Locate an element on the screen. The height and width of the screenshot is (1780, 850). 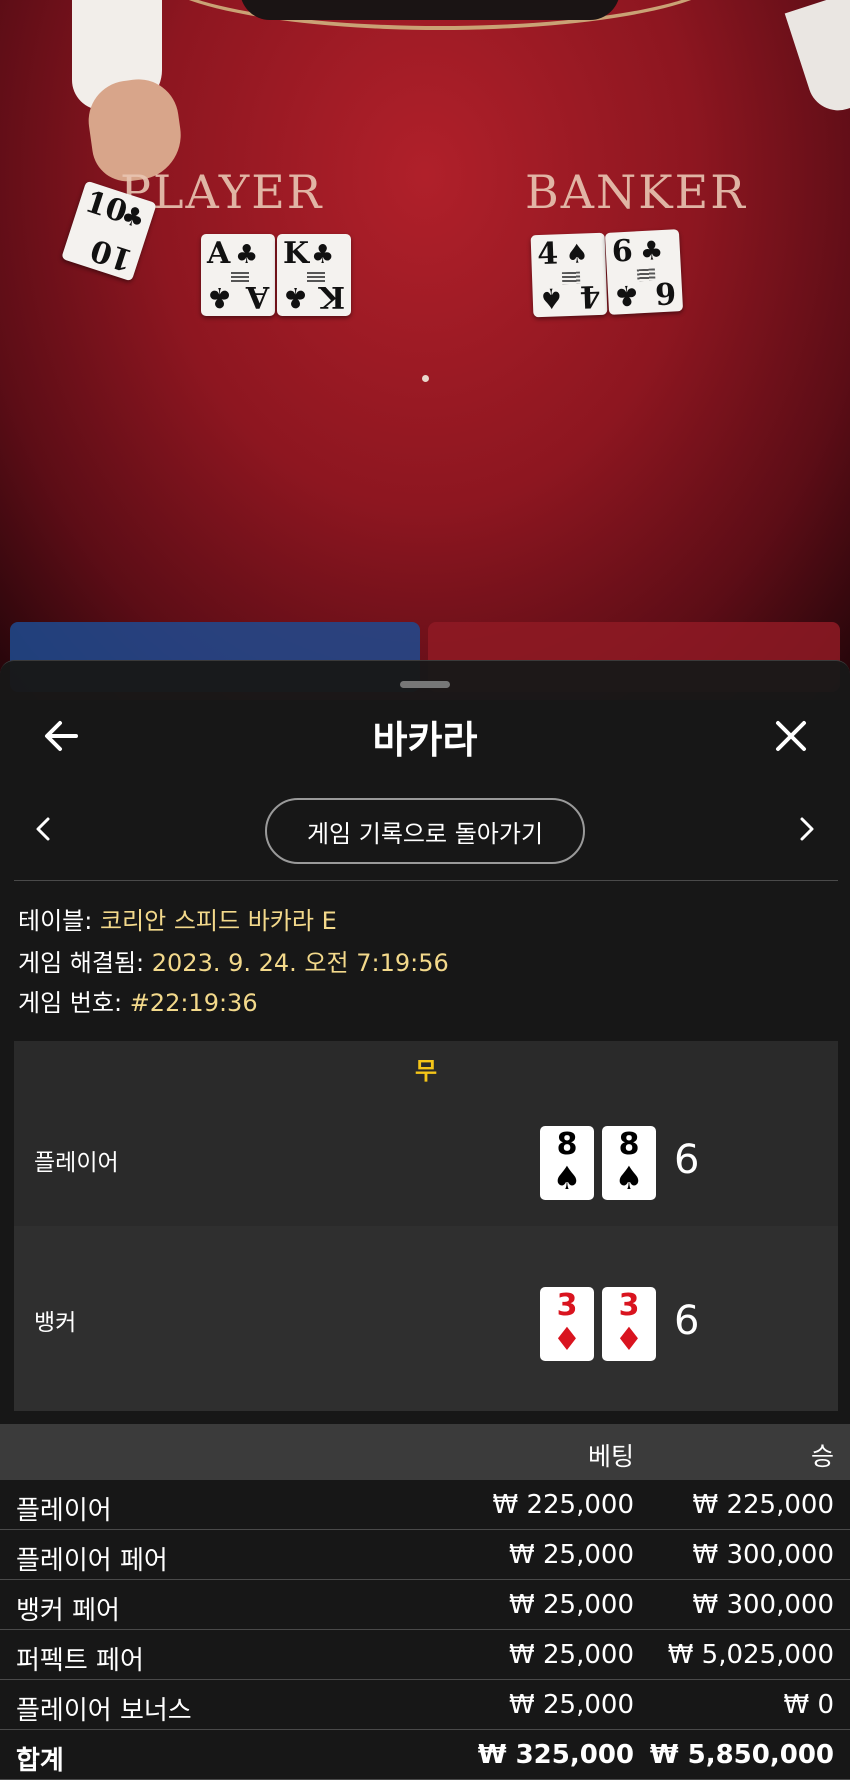
chevron-left-icon is located at coordinates (43, 829).